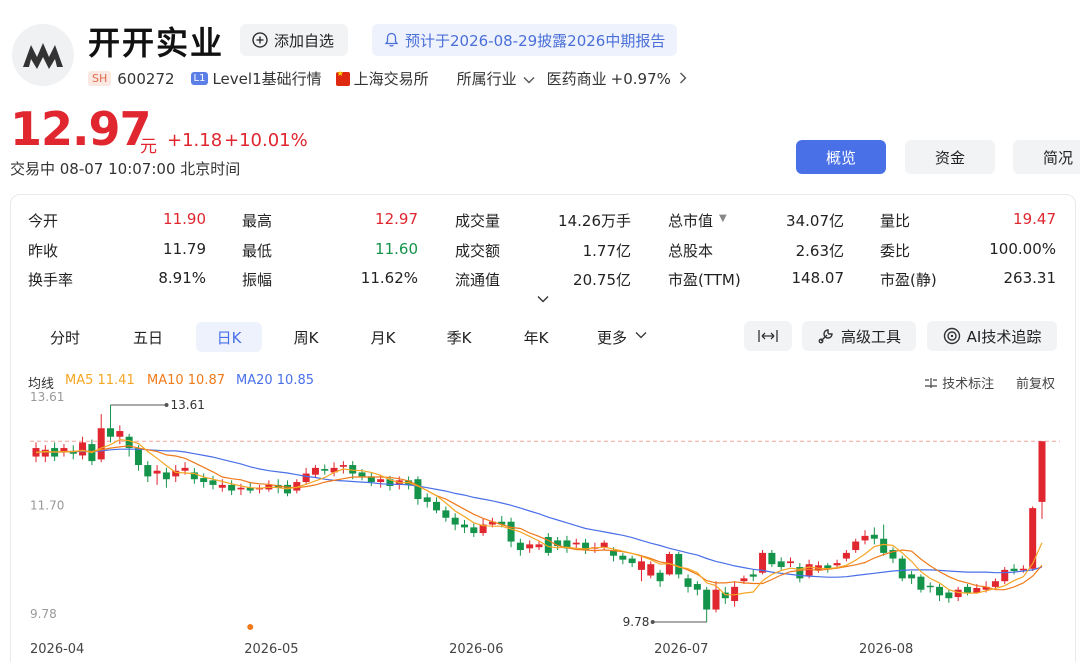 This screenshot has width=1080, height=662. I want to click on tab-quarterly-k: 季K, so click(459, 337).